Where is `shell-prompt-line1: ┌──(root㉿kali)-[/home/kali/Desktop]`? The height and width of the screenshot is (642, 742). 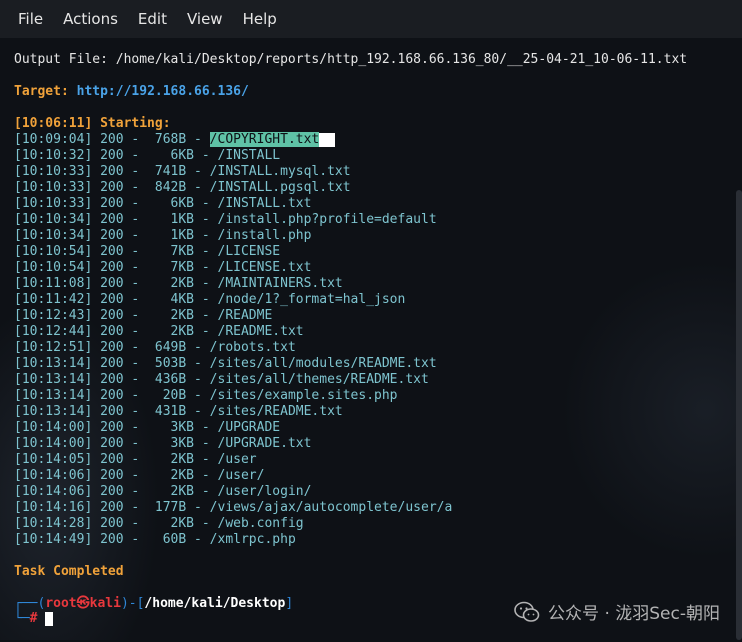 shell-prompt-line1: ┌──(root㉿kali)-[/home/kali/Desktop] is located at coordinates (153, 604).